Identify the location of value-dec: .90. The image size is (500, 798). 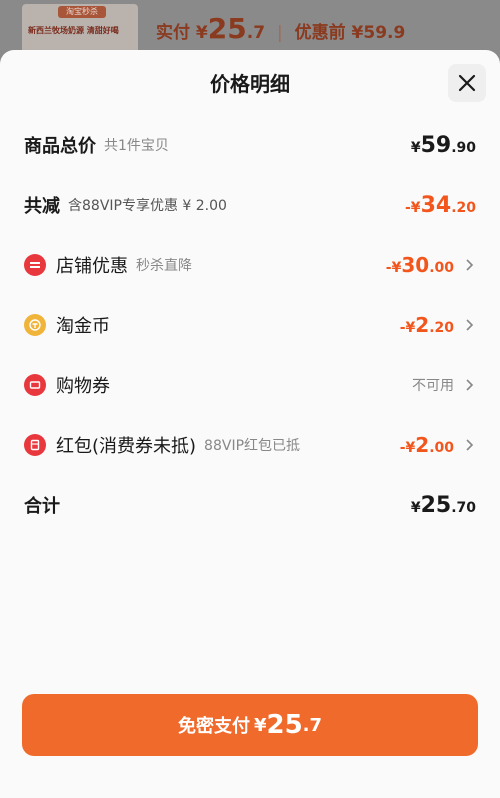
(463, 147).